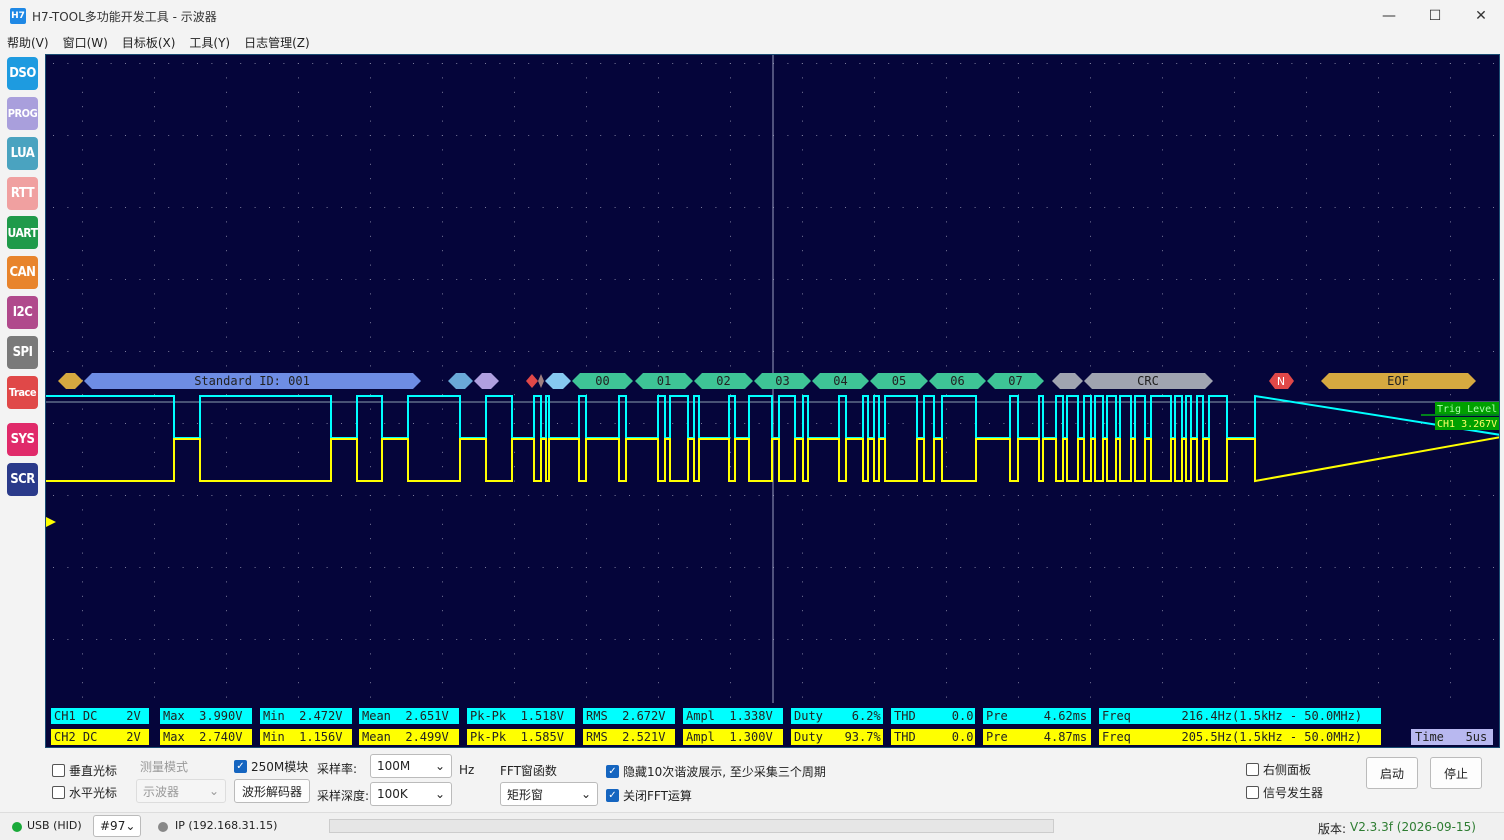 This screenshot has width=1504, height=840. Describe the element at coordinates (602, 381) in the screenshot. I see `data-byte-label-0: 00` at that location.